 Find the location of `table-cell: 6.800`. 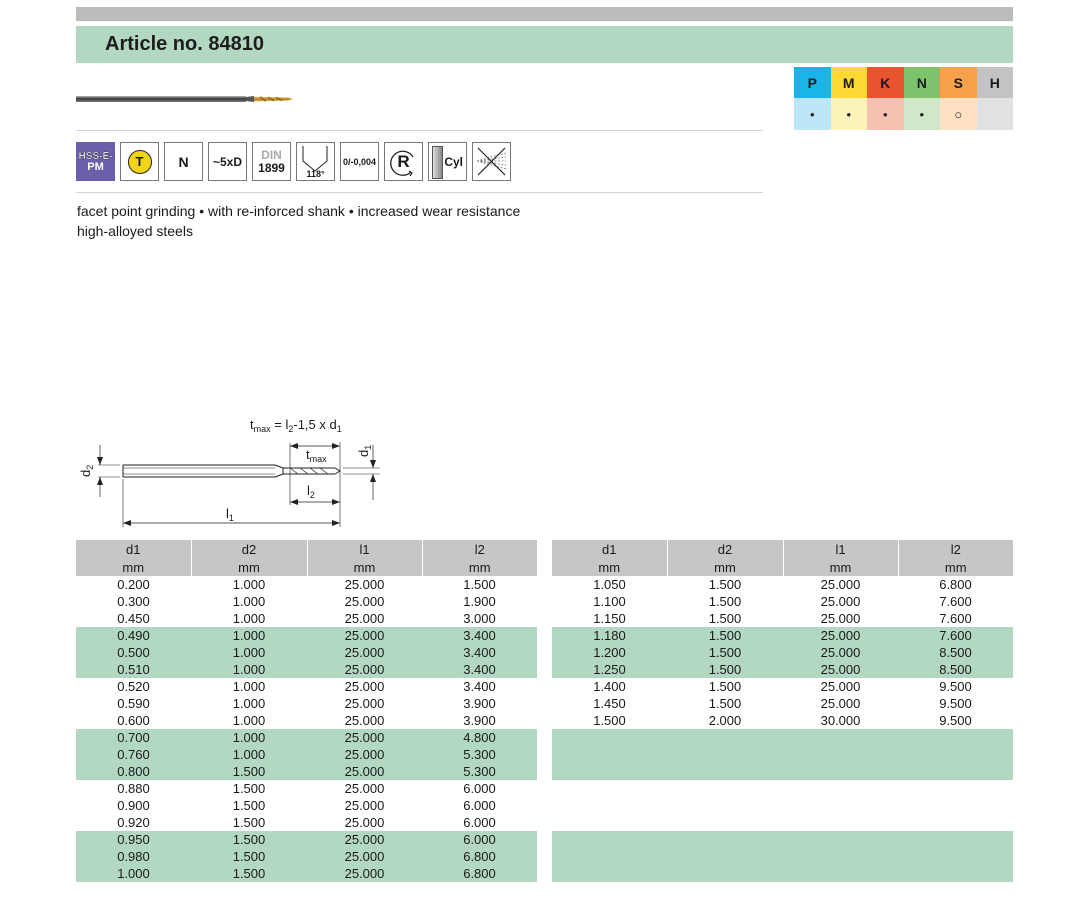

table-cell: 6.800 is located at coordinates (479, 856).